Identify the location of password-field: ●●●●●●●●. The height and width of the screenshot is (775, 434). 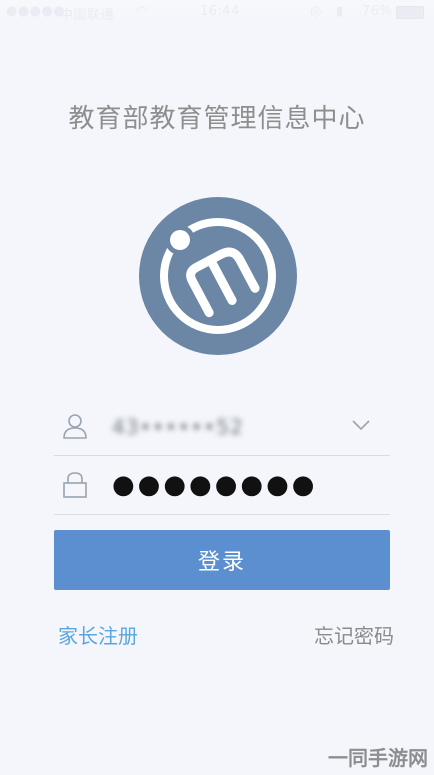
(222, 485).